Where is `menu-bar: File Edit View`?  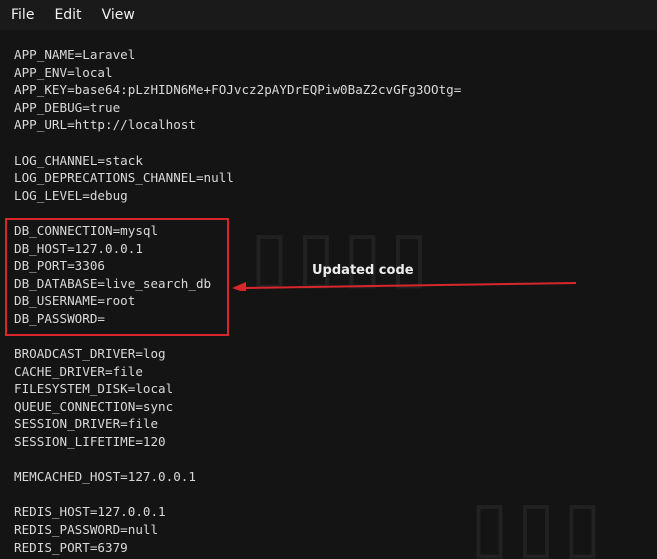
menu-bar: File Edit View is located at coordinates (328, 15).